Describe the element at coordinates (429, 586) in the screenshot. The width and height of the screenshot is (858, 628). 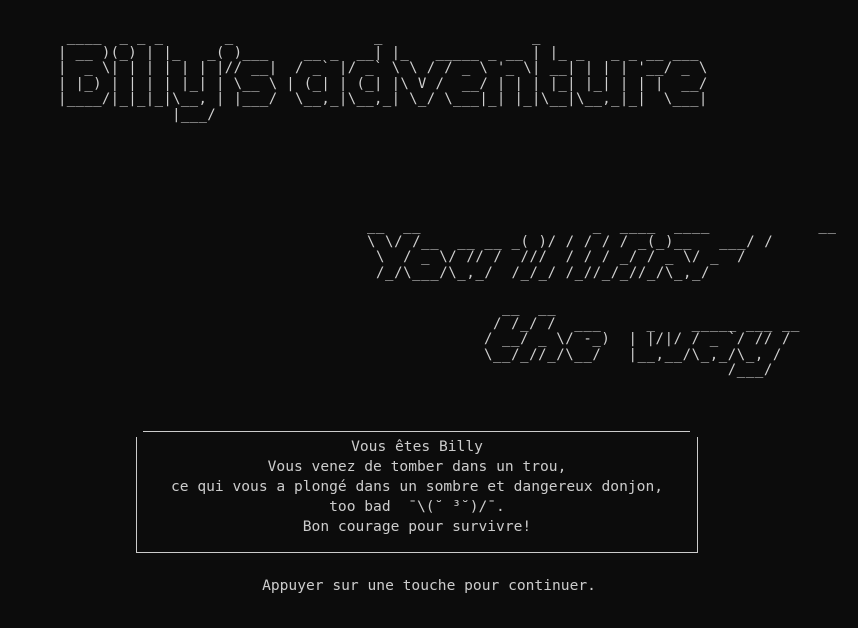
I see `press-any-key-prompt: Appuyer sur une touche pour continuer.` at that location.